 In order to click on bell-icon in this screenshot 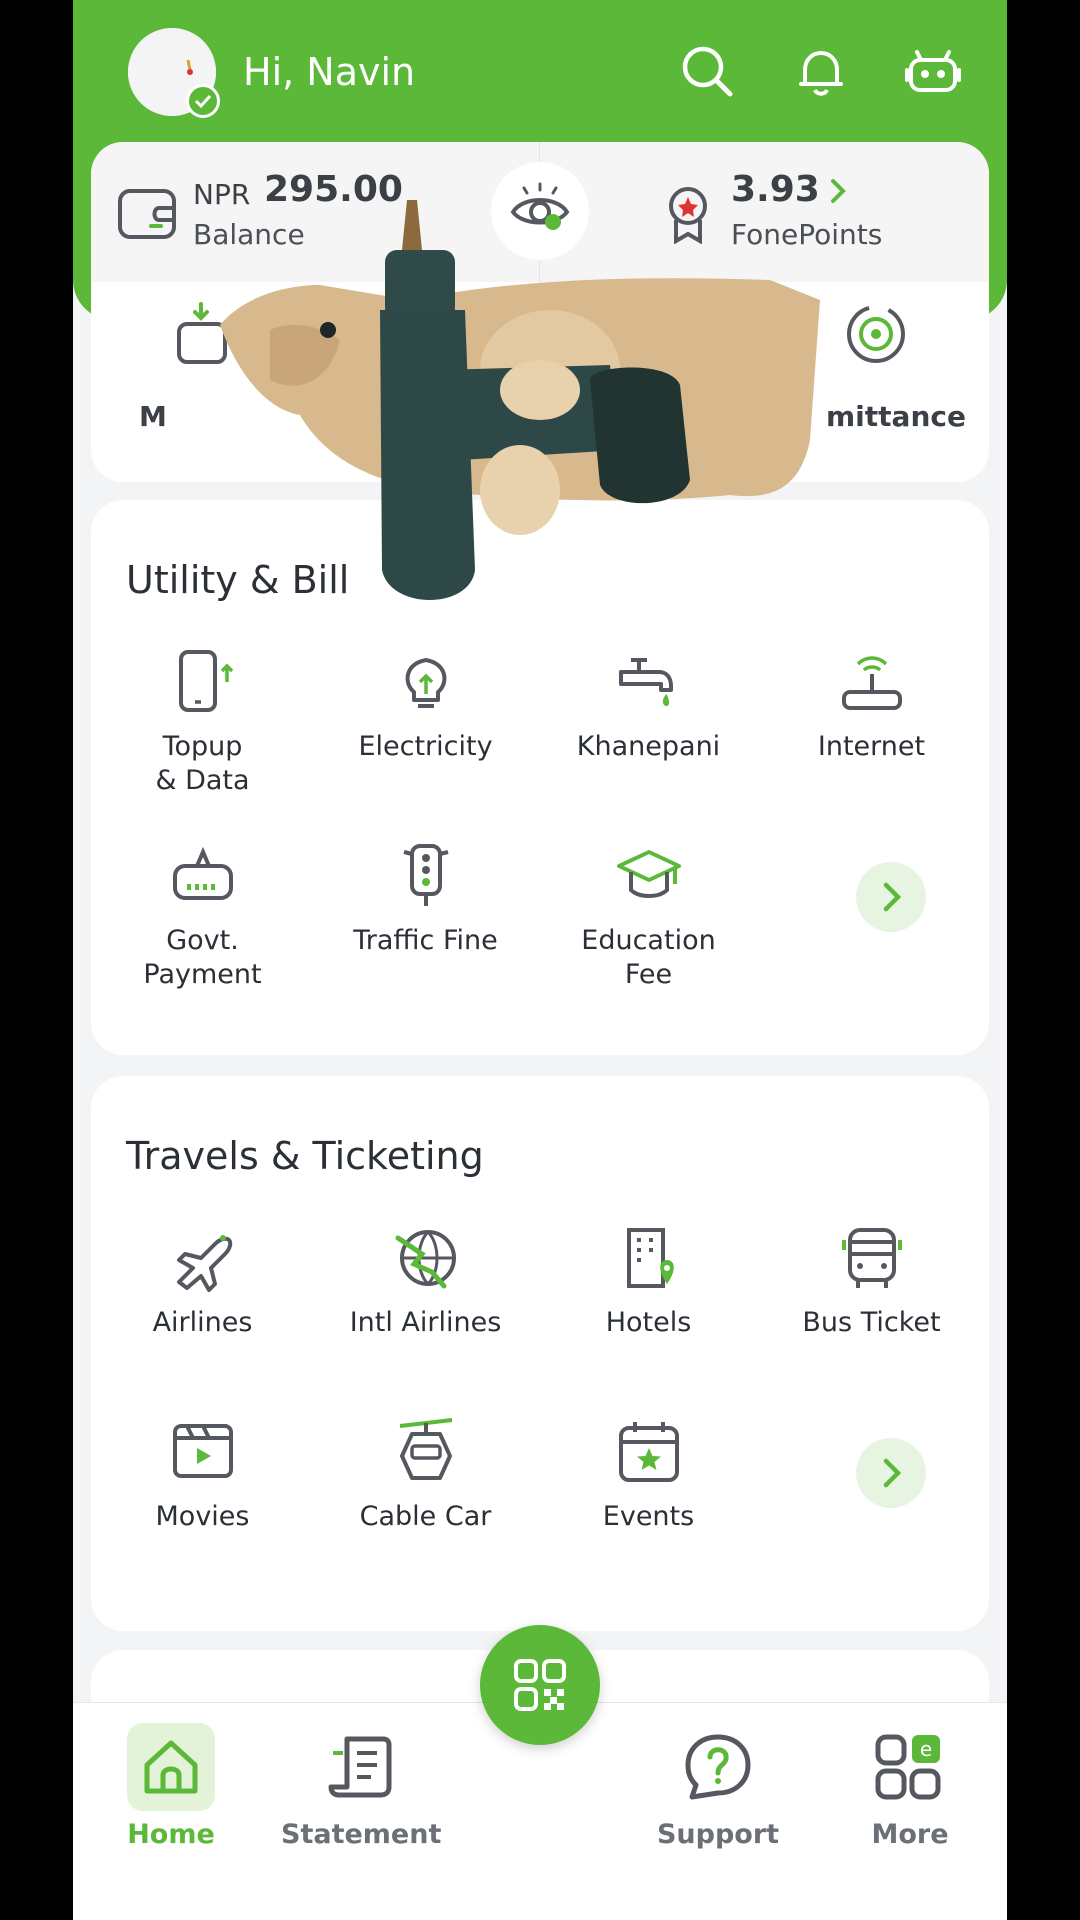, I will do `click(821, 72)`.